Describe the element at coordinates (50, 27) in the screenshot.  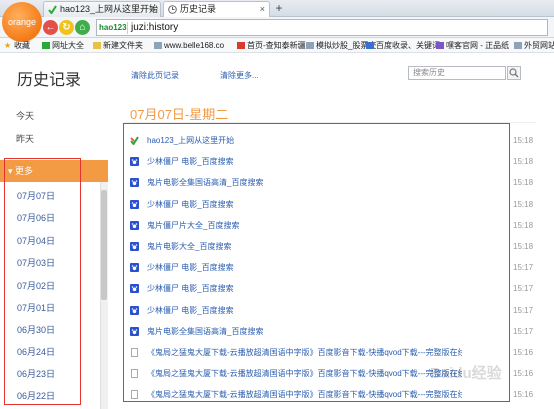
I see `back-button: ←` at that location.